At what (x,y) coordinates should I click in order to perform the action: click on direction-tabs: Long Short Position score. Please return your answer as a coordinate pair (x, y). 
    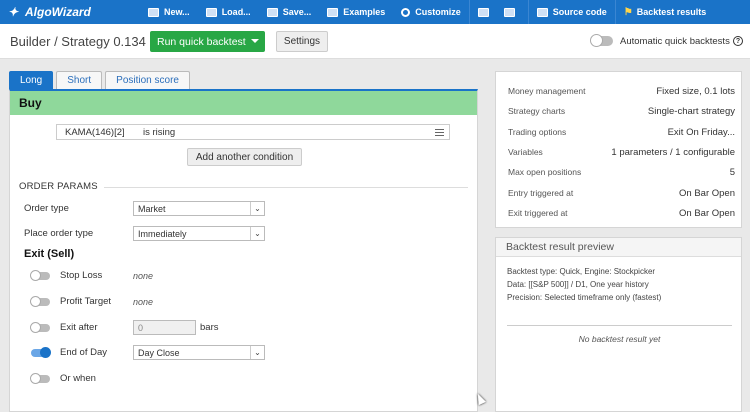
    Looking at the image, I should click on (101, 80).